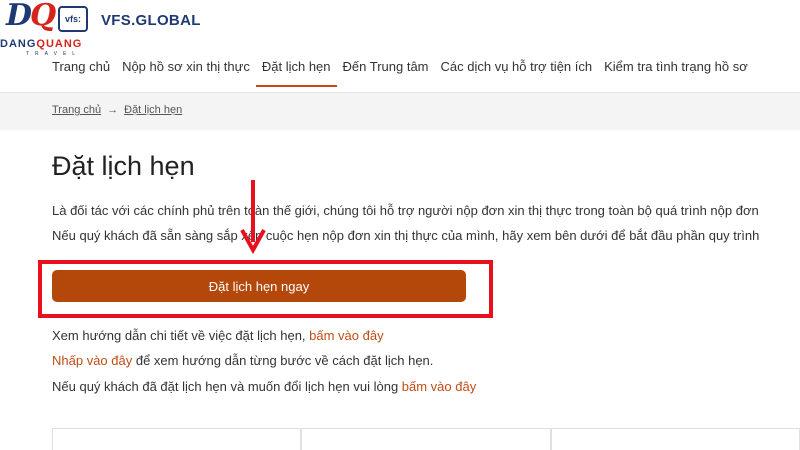 This screenshot has height=450, width=800. I want to click on nav-item-value-added-services: Các dịch vụ hỗ trợ tiện ích, so click(517, 73).